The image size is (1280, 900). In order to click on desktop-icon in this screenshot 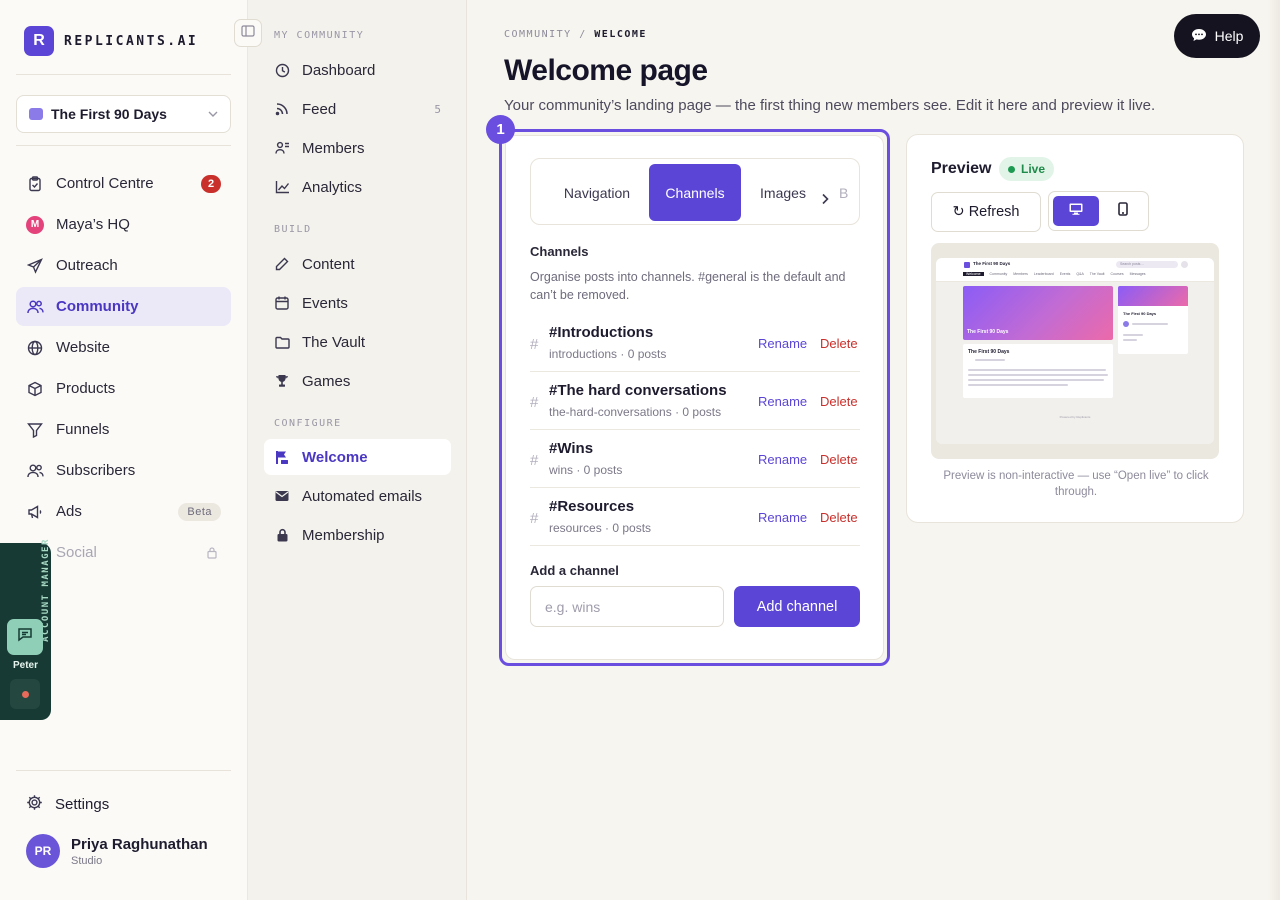, I will do `click(1076, 211)`.